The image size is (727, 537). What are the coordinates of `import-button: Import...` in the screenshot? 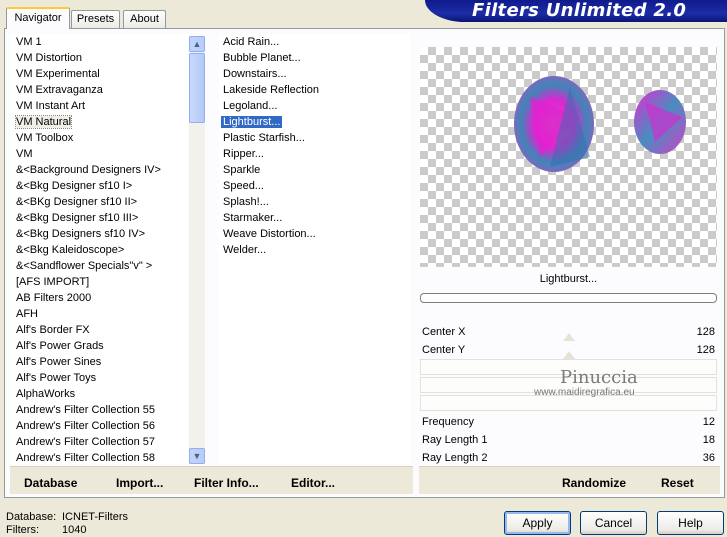 It's located at (139, 483).